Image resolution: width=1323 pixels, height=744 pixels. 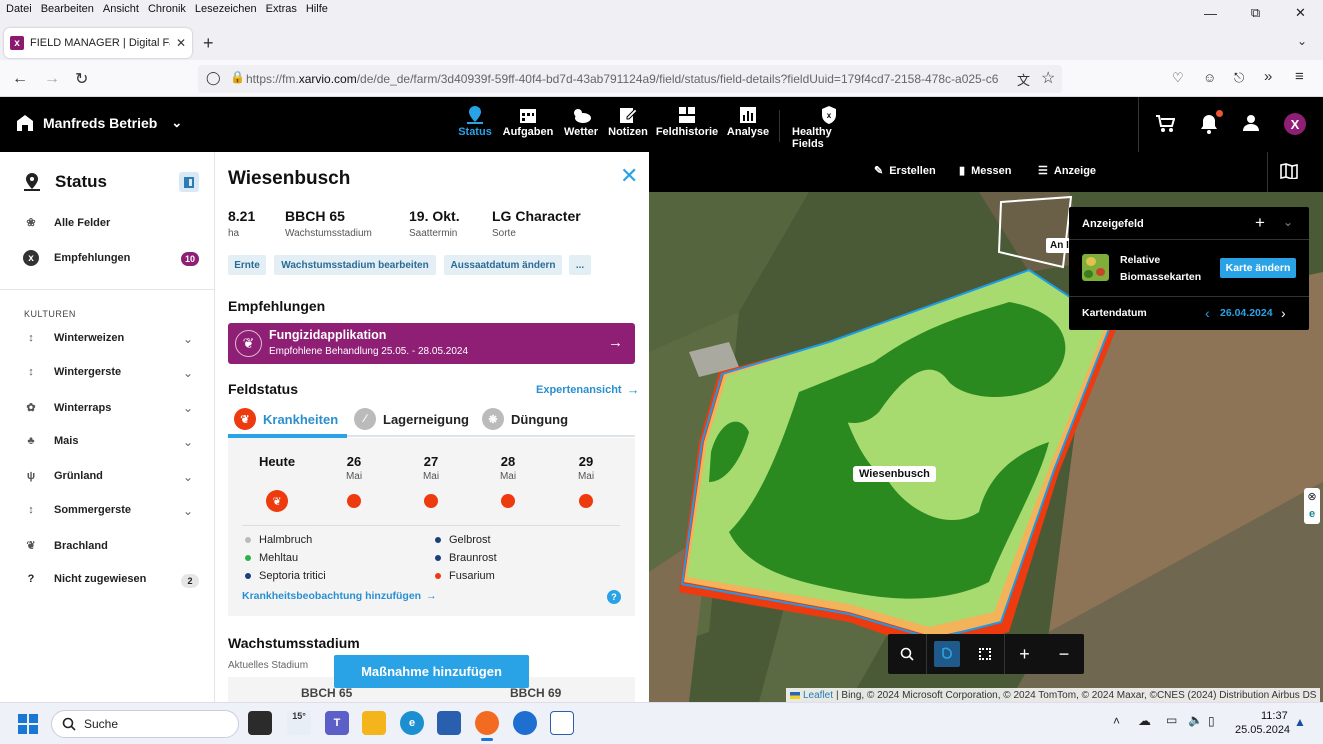 I want to click on field-label: Wiesenbusch, so click(x=894, y=474).